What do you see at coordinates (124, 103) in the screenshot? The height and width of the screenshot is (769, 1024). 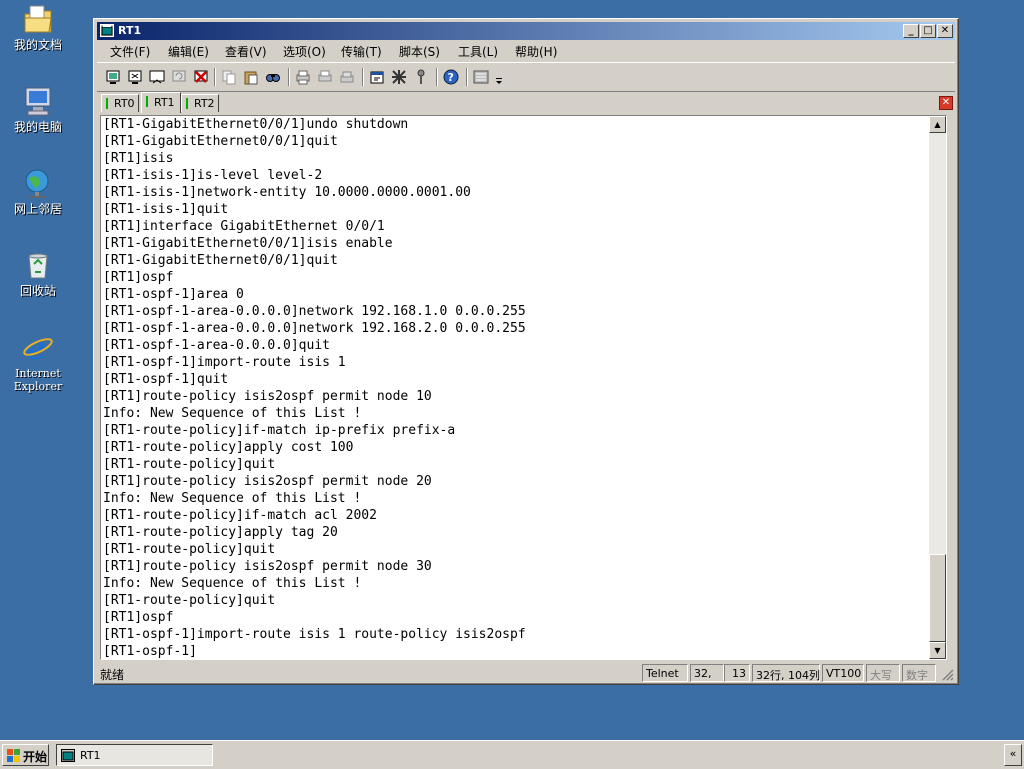 I see `tab-label: RT0` at bounding box center [124, 103].